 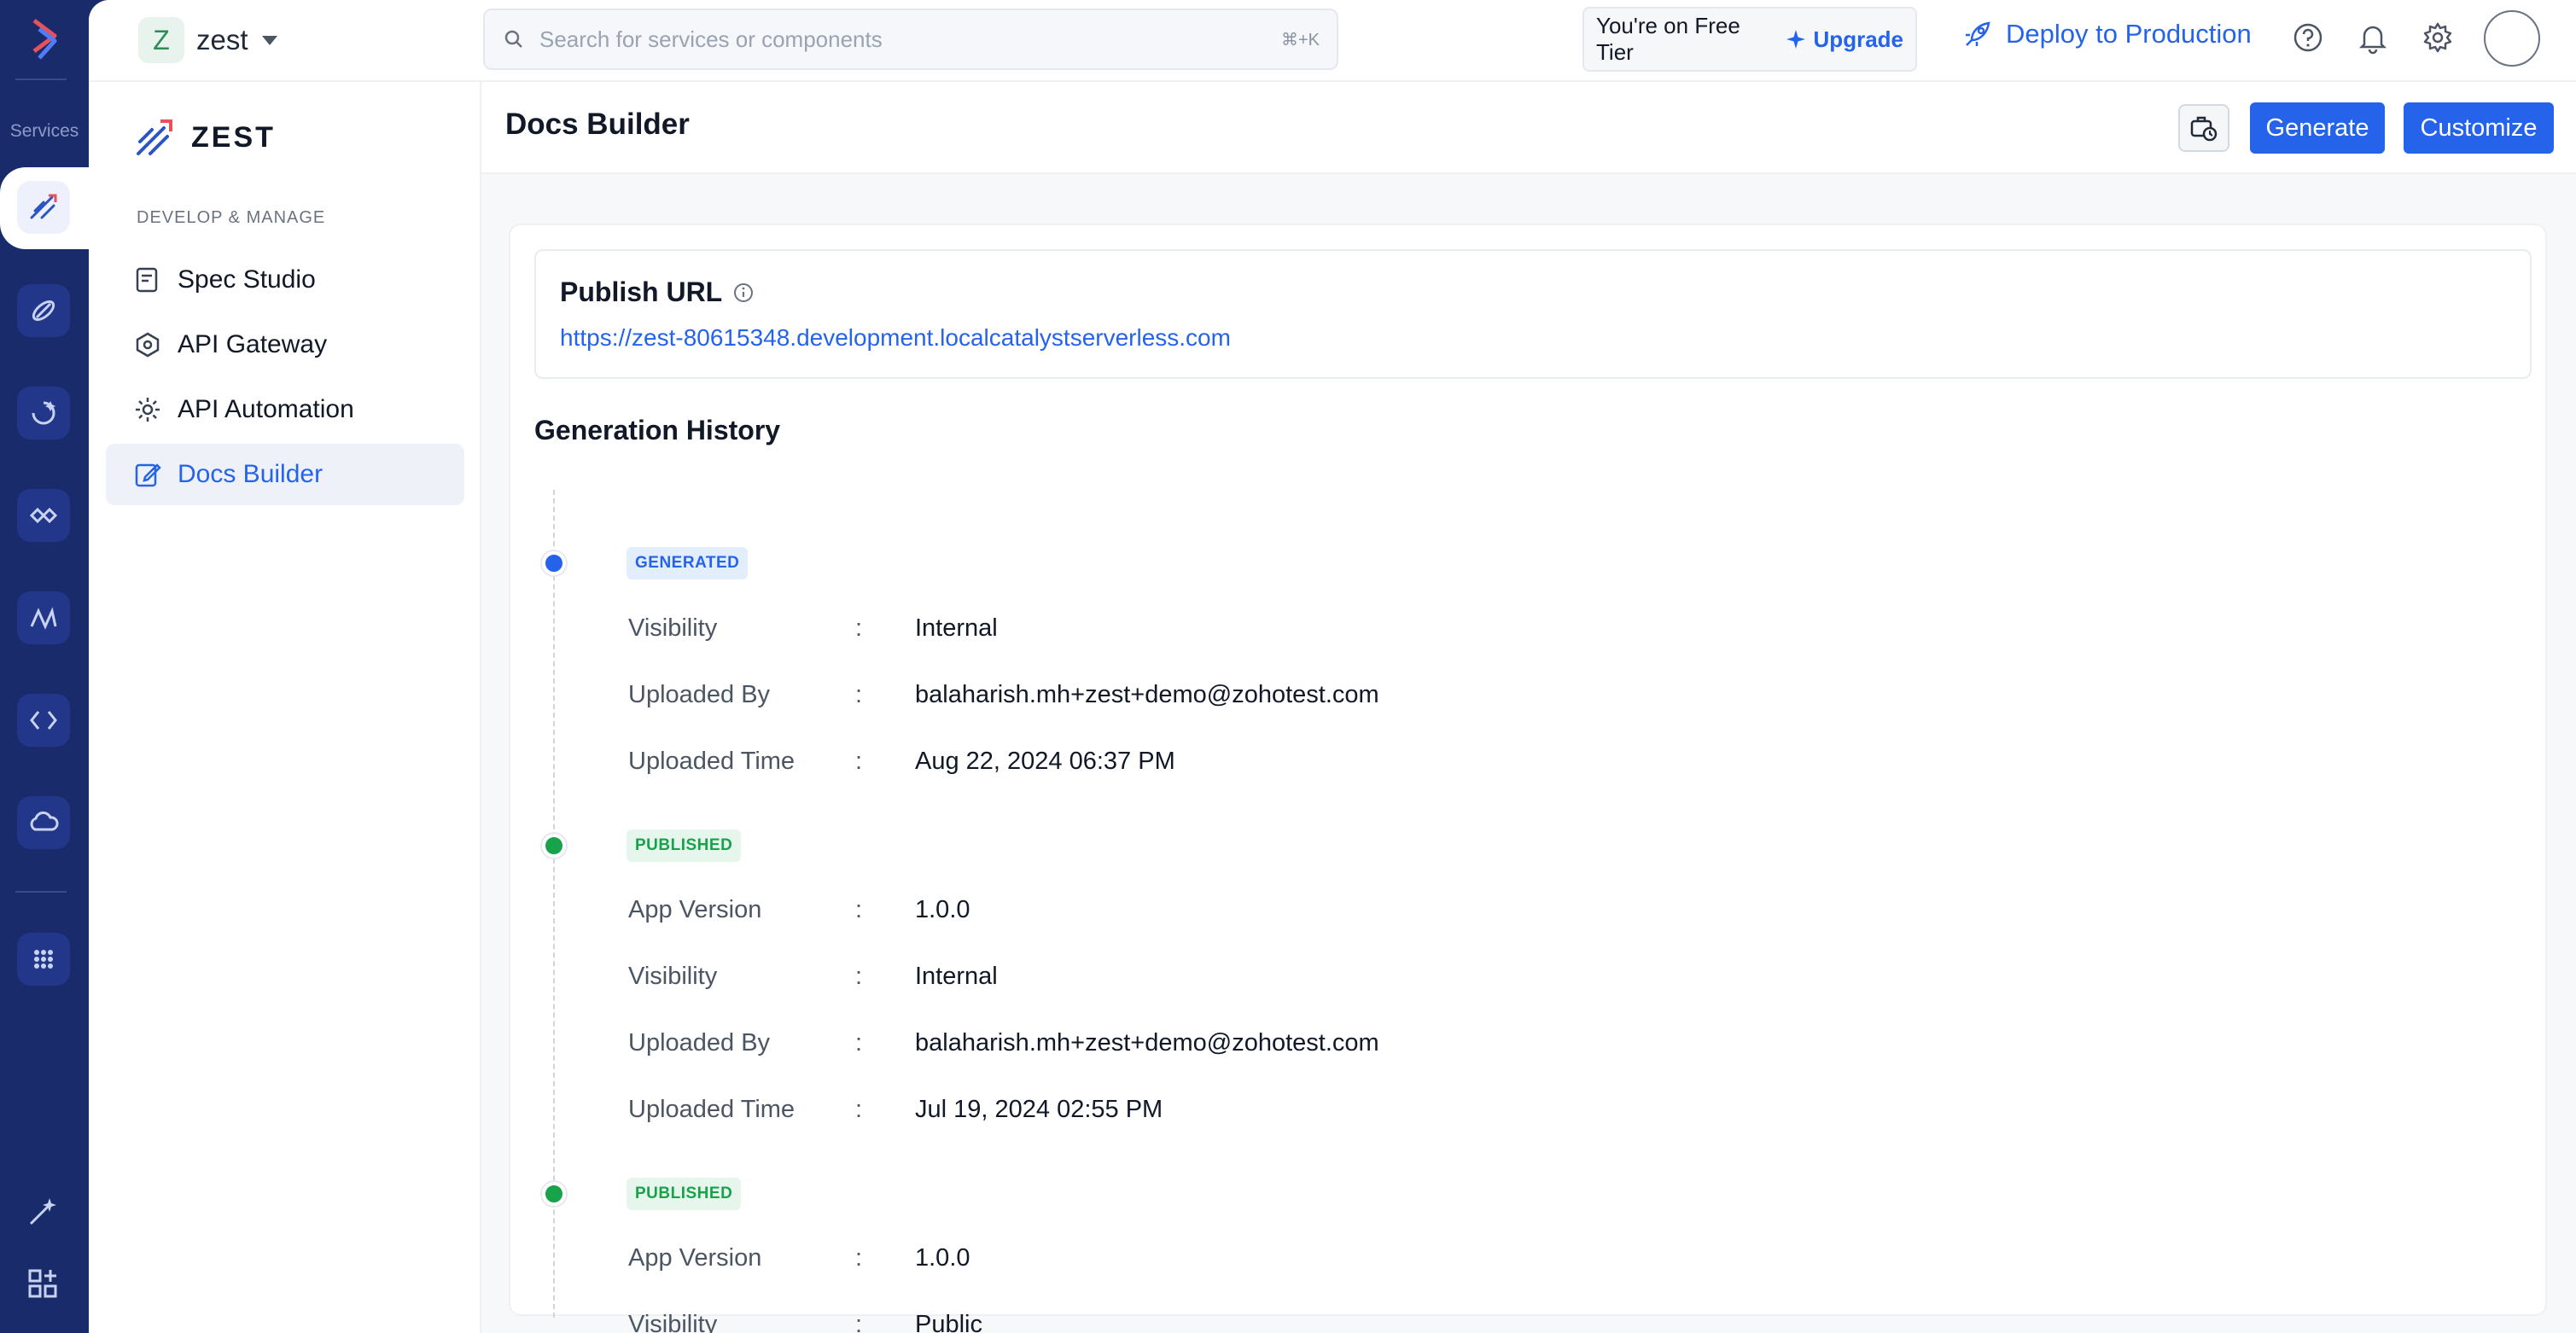 What do you see at coordinates (43, 960) in the screenshot?
I see `apps-grid-icon` at bounding box center [43, 960].